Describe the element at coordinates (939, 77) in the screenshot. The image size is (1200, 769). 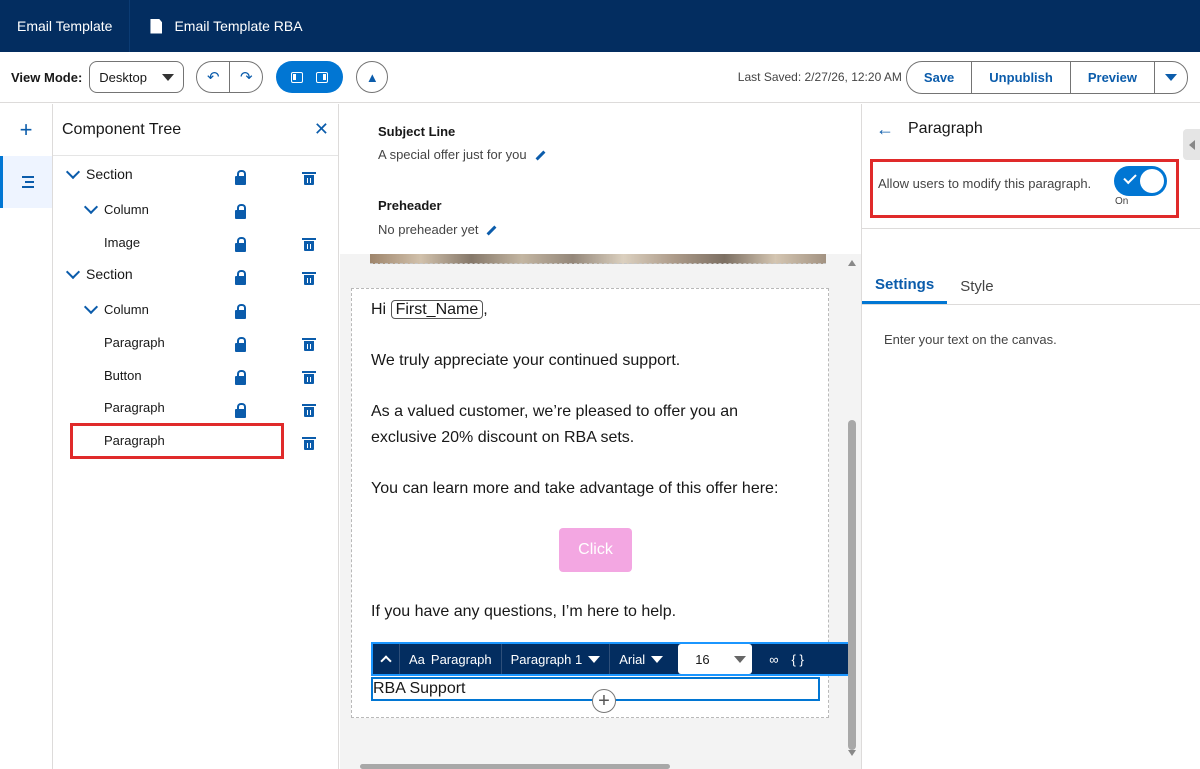
I see `save-button: Save` at that location.